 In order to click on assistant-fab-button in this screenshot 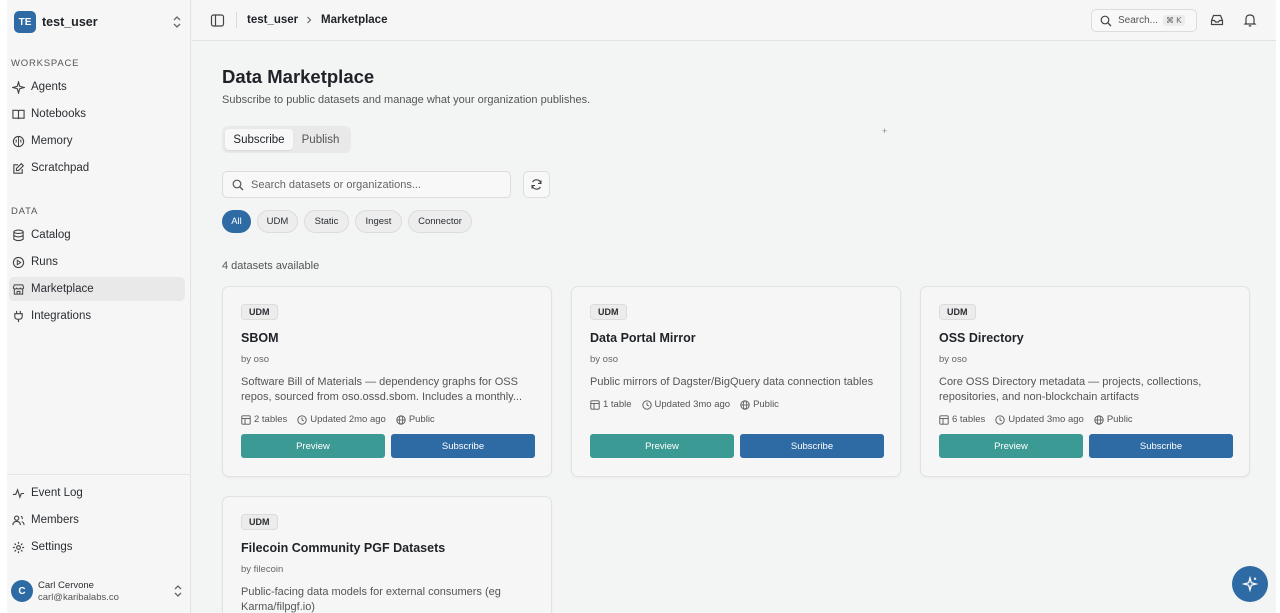, I will do `click(1250, 584)`.